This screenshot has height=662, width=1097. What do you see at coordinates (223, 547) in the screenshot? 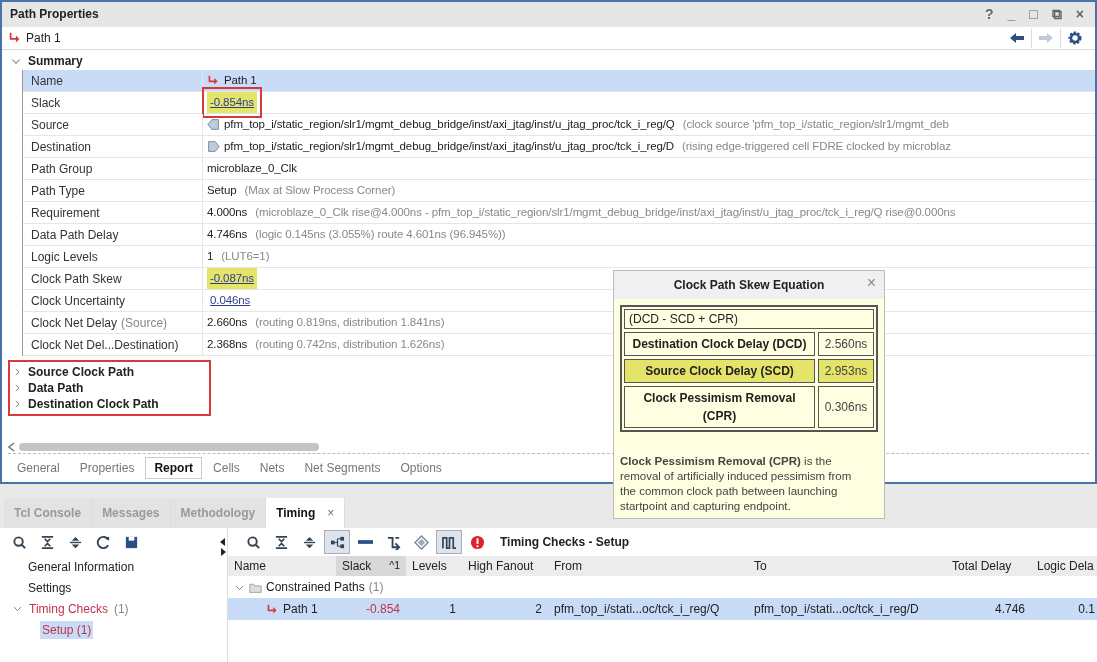
I see `splitter-arrows` at bounding box center [223, 547].